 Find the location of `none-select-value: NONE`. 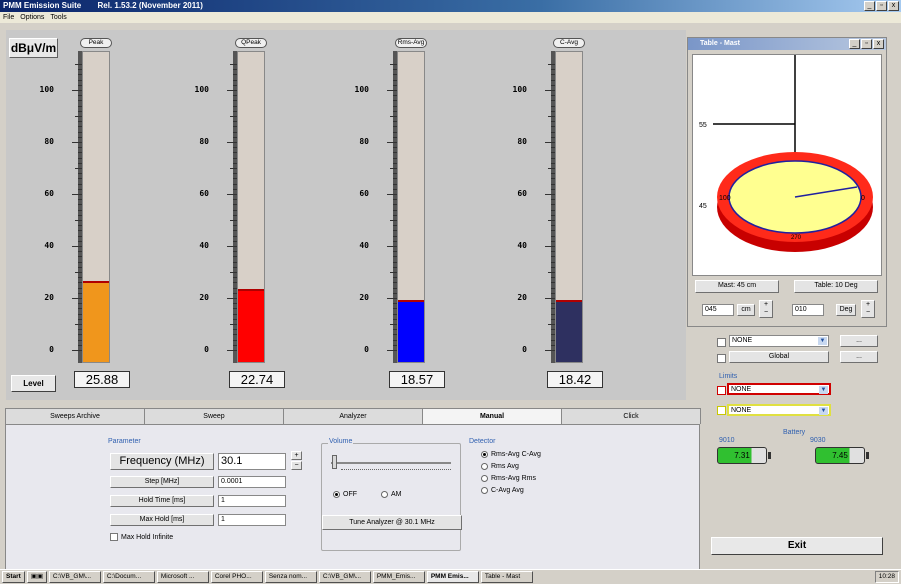

none-select-value: NONE is located at coordinates (742, 340).